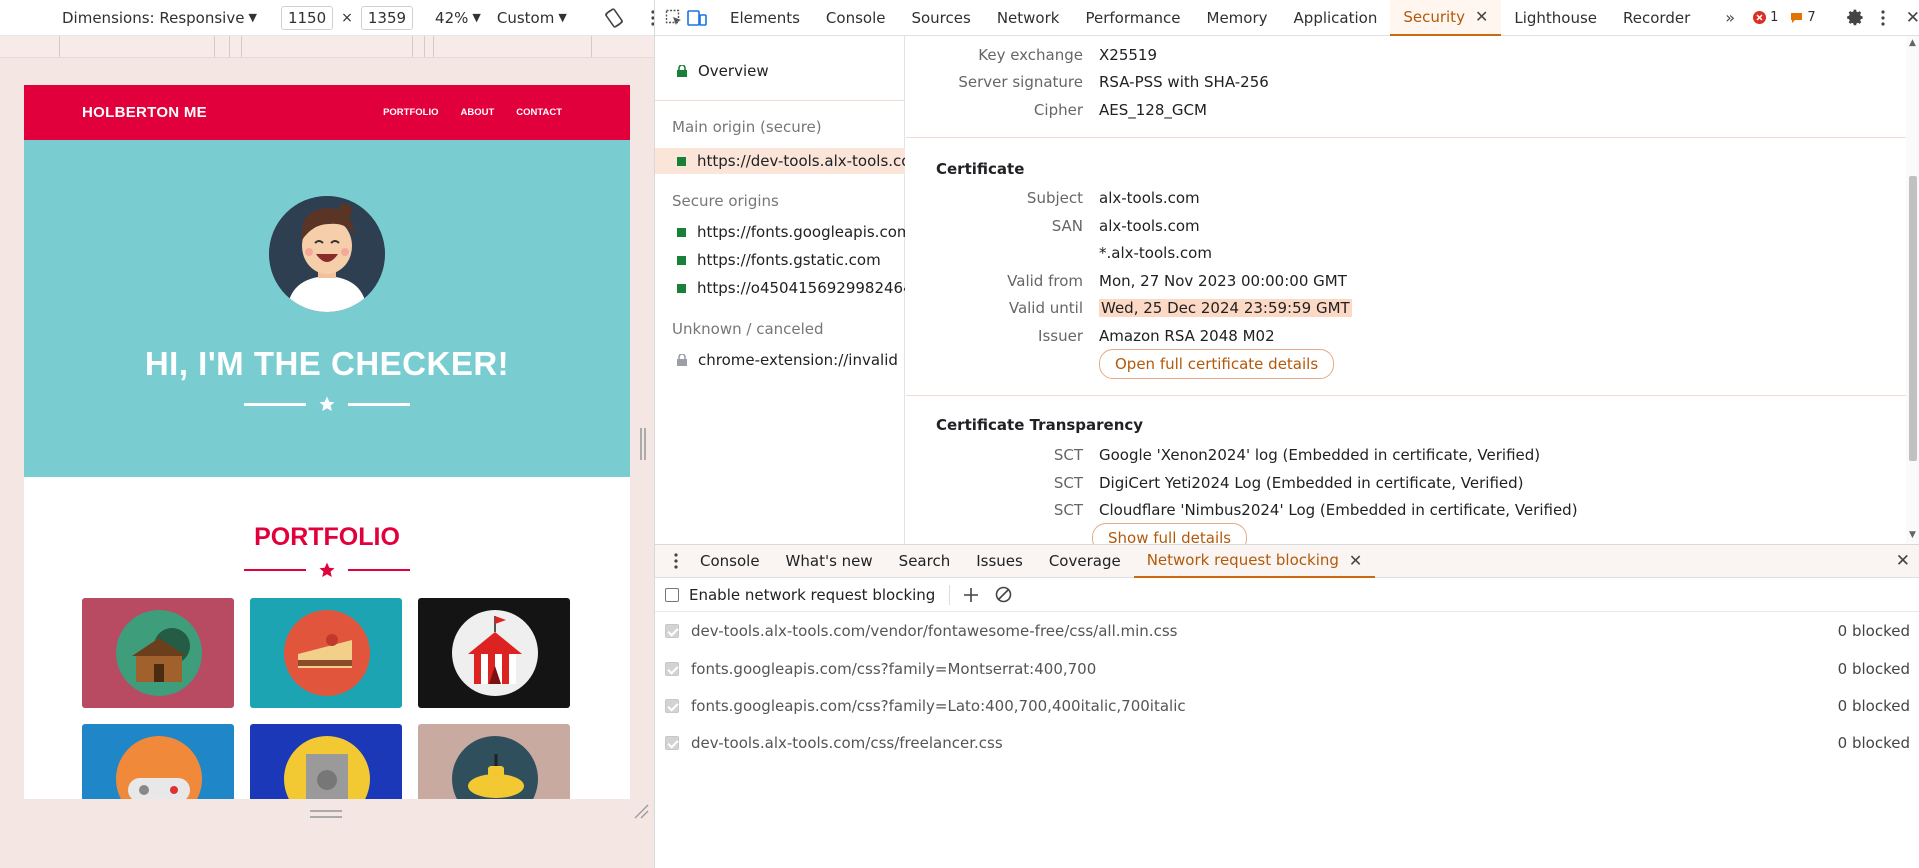 This screenshot has height=868, width=1919. Describe the element at coordinates (789, 260) in the screenshot. I see `secure-origin-url: https://fonts.gstatic.com` at that location.